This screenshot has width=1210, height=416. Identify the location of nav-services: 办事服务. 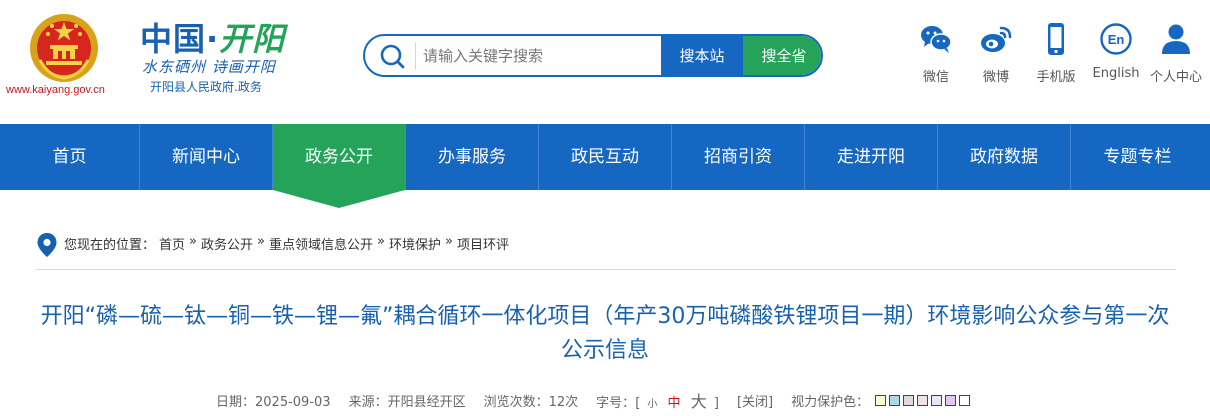
(472, 157).